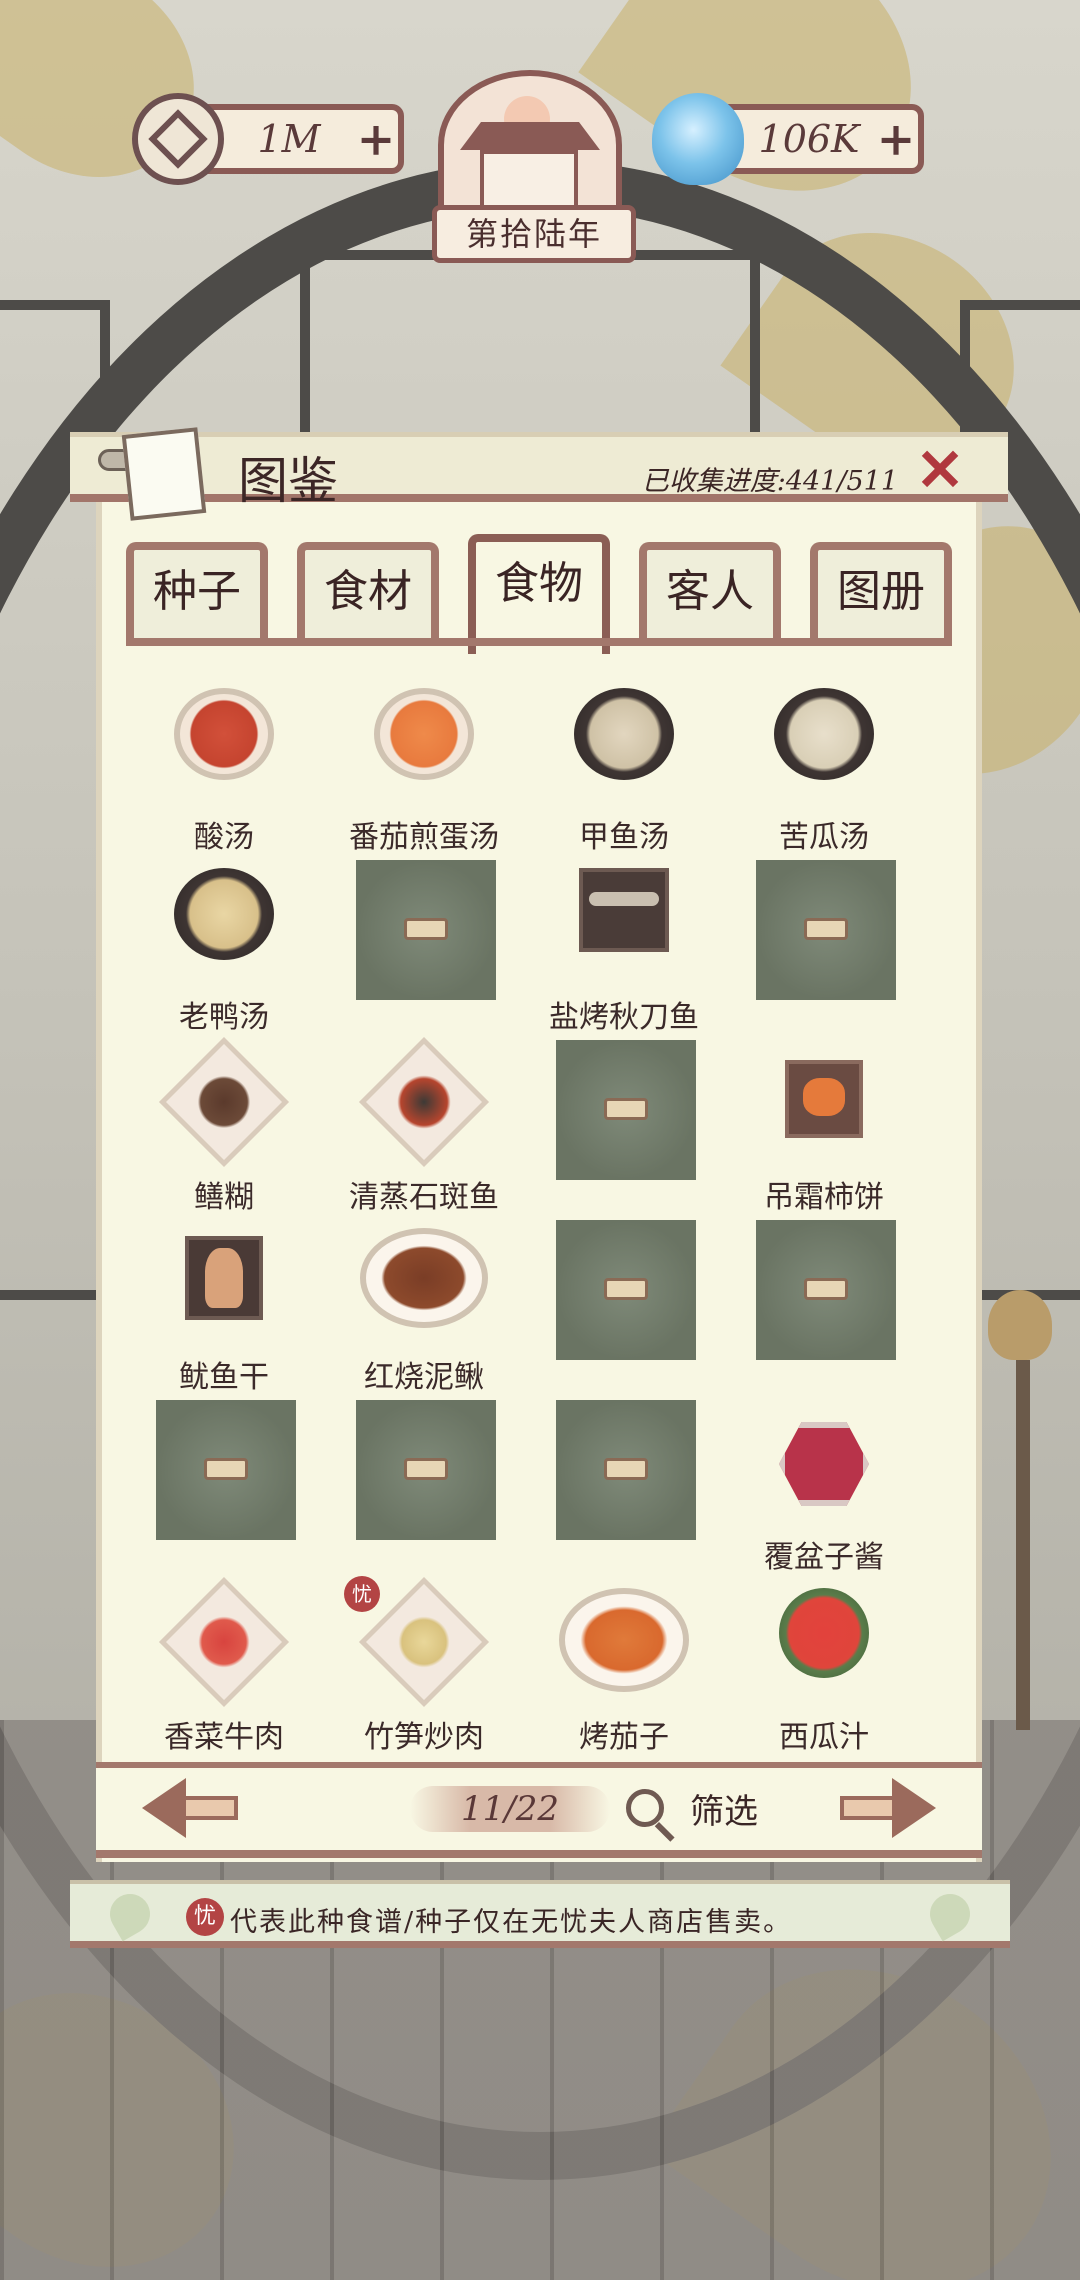 This screenshot has width=1080, height=2280. Describe the element at coordinates (624, 837) in the screenshot. I see `item-name: 甲鱼汤` at that location.